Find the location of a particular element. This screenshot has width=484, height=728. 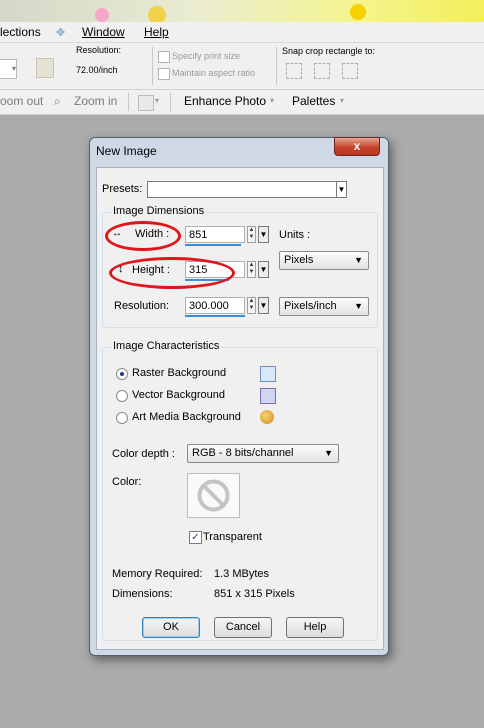

snap-crop-label: Snap crop rectangle to: is located at coordinates (329, 51).